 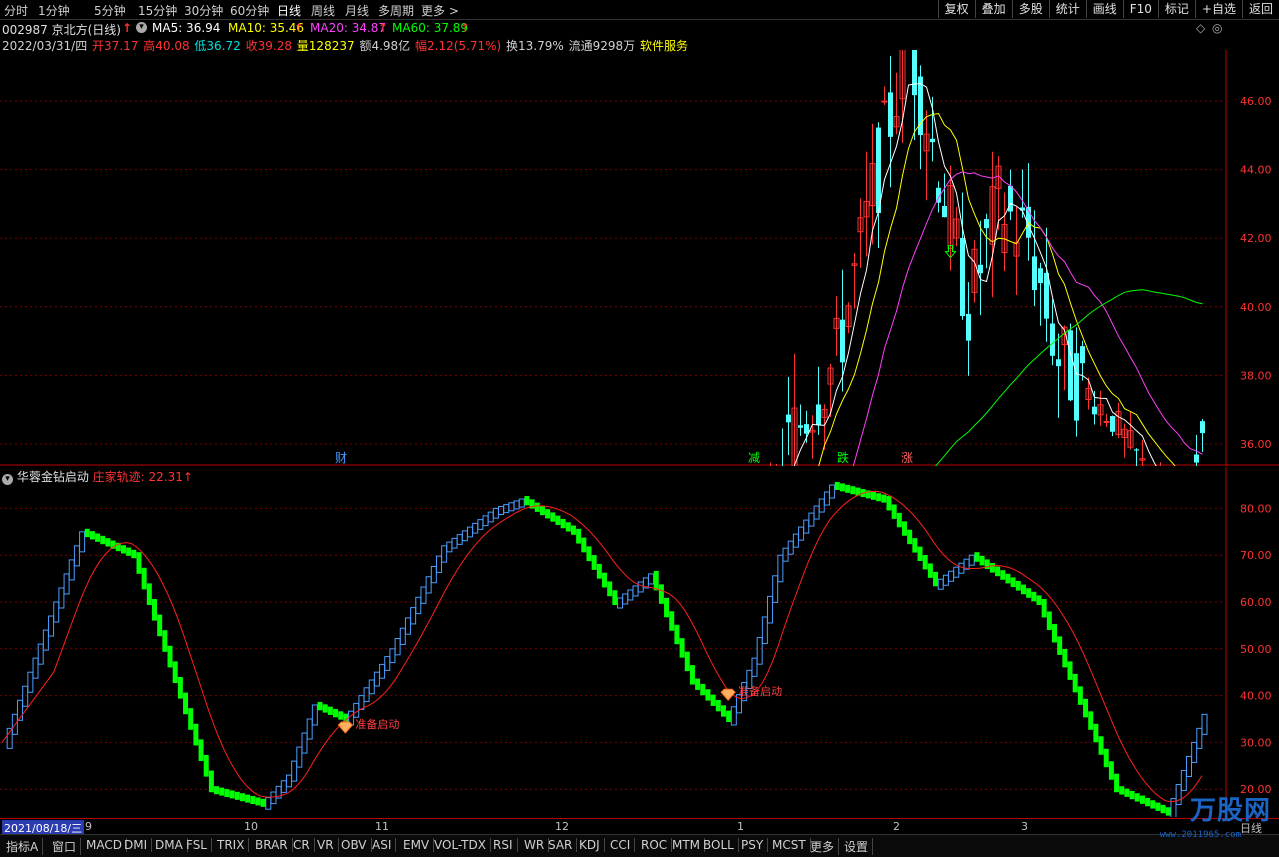 I want to click on tab-multi-period: 多周期, so click(x=396, y=10).